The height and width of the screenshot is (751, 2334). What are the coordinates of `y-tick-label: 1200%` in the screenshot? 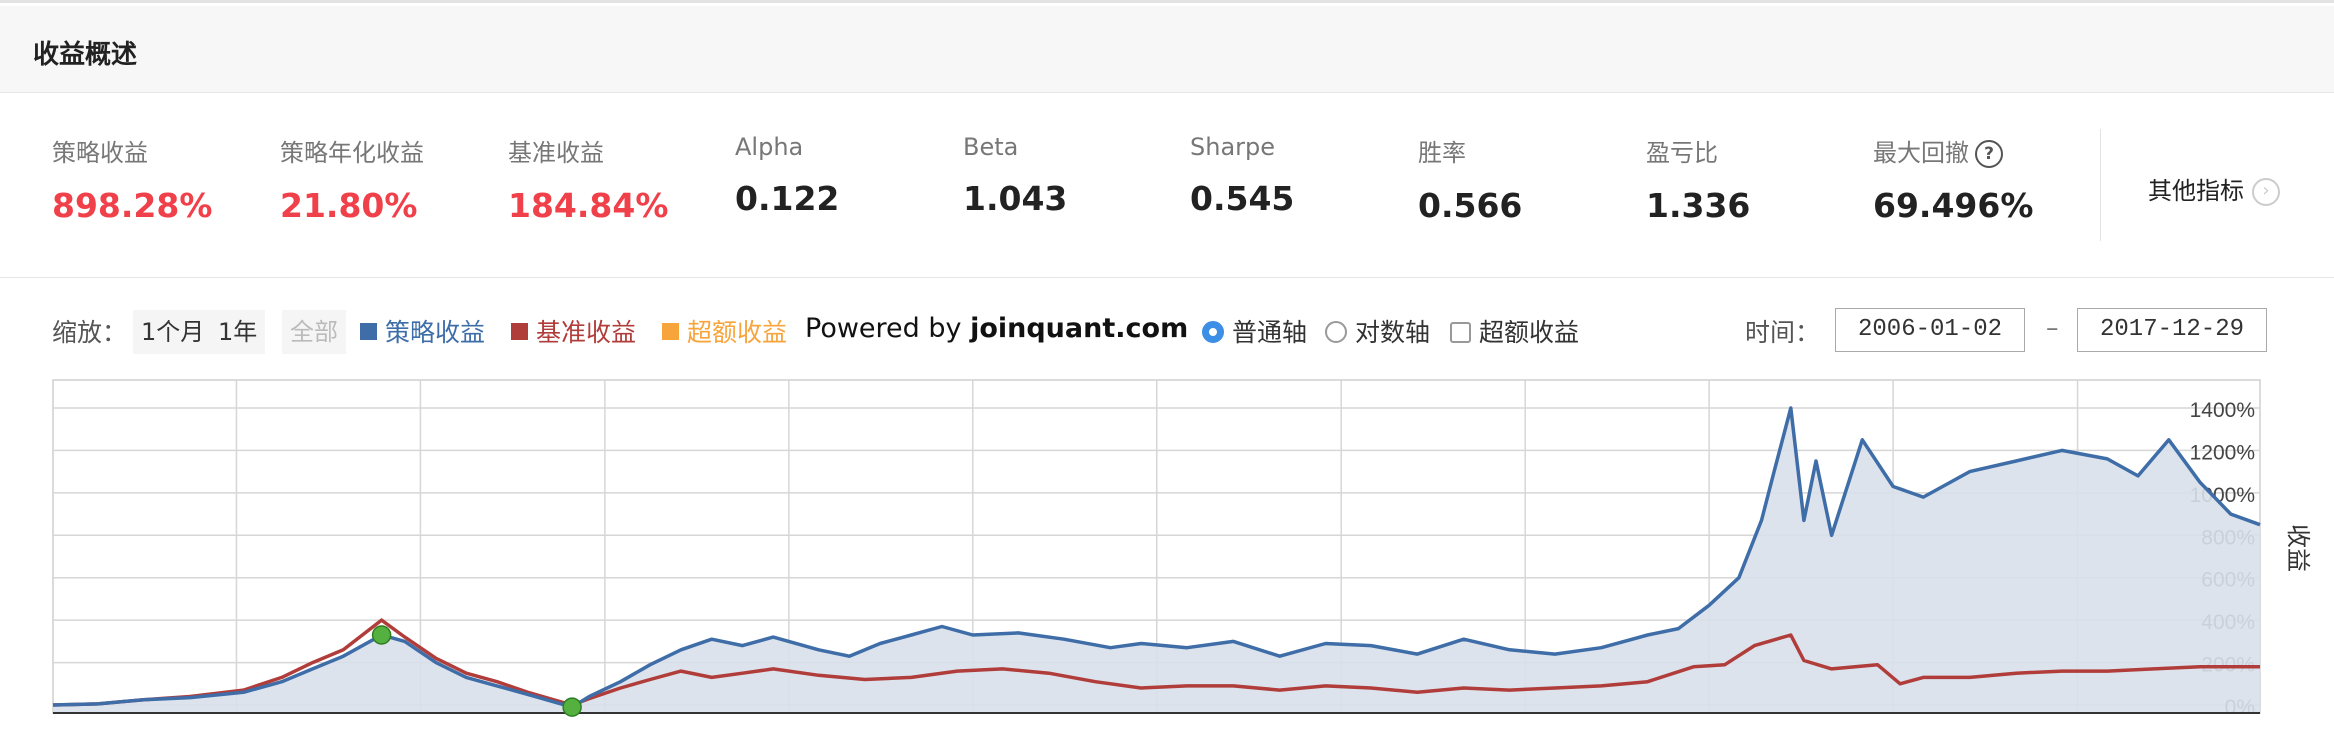 It's located at (2222, 452).